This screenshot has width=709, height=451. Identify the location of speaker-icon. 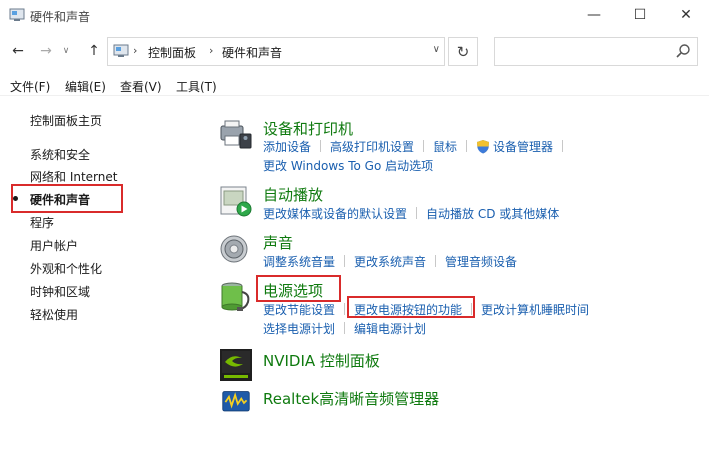
(234, 249).